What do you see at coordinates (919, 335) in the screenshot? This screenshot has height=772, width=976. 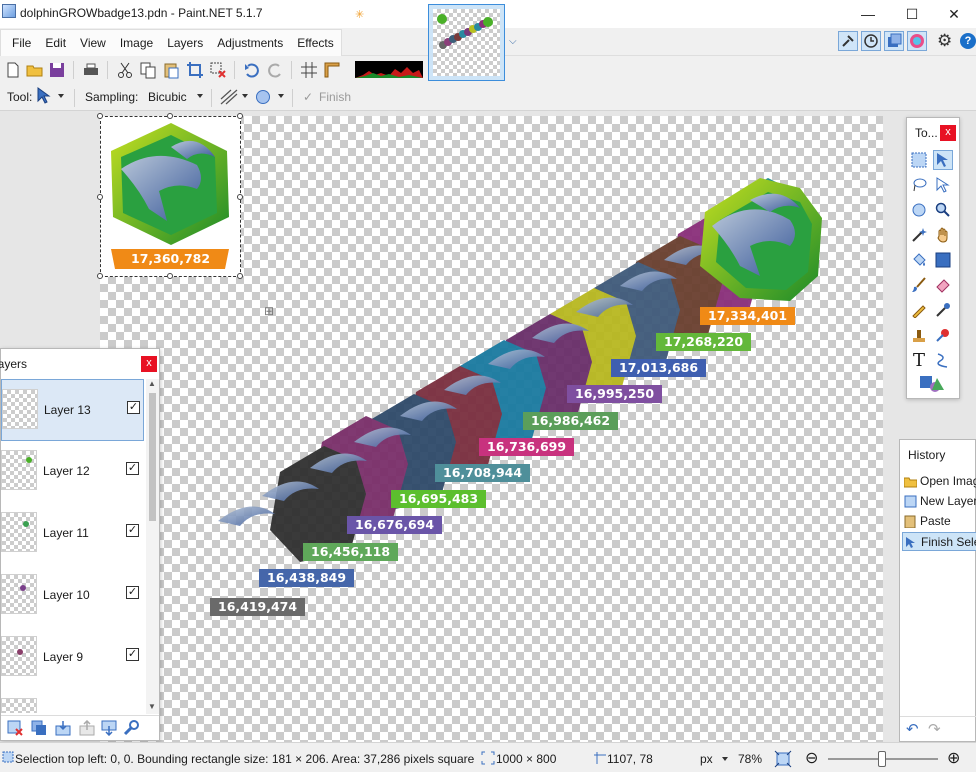 I see `clone-stamp-tool-icon` at bounding box center [919, 335].